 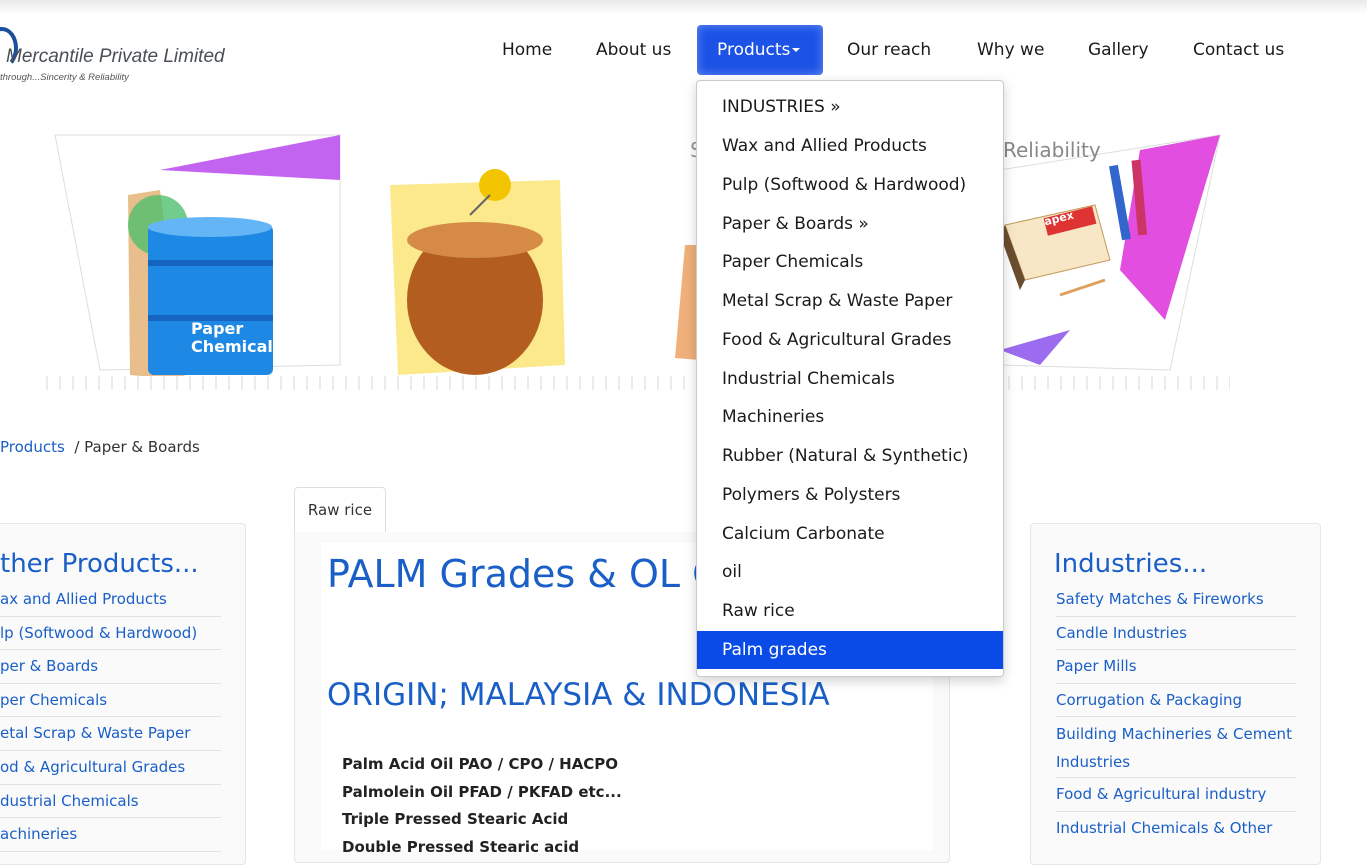 What do you see at coordinates (578, 695) in the screenshot?
I see `origin-heading: ORIGIN; MALAYSIA & INDONESIA` at bounding box center [578, 695].